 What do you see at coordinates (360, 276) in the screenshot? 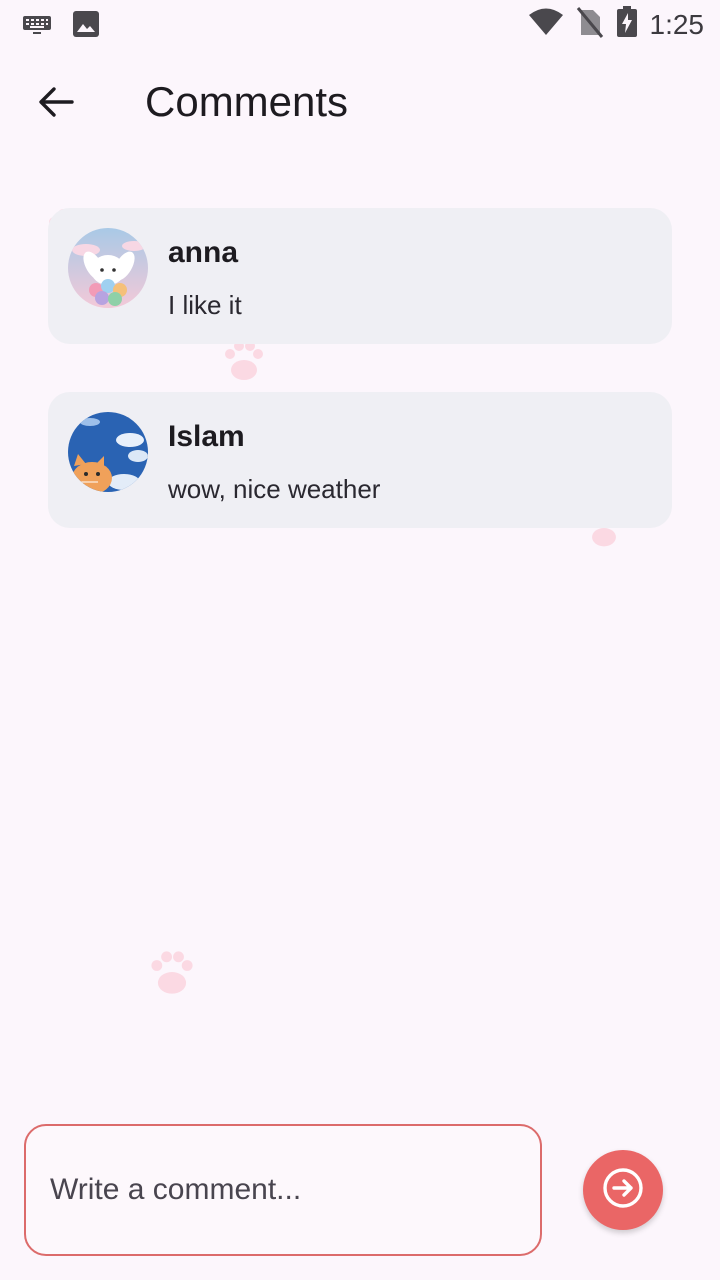
I see `comment-card: anna I like it` at bounding box center [360, 276].